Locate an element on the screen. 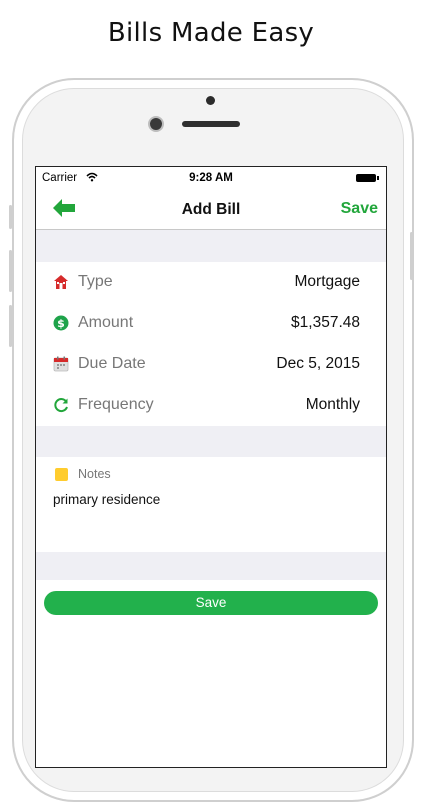 This screenshot has width=422, height=802. proximity-sensor is located at coordinates (210, 100).